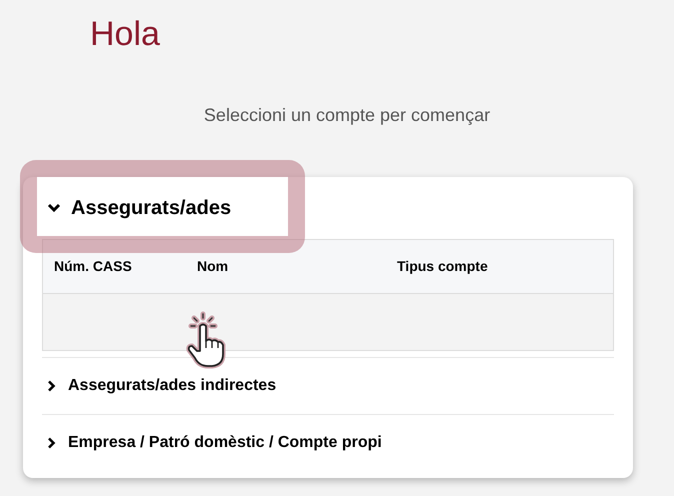  Describe the element at coordinates (93, 266) in the screenshot. I see `column-header: Núm. CASS` at that location.